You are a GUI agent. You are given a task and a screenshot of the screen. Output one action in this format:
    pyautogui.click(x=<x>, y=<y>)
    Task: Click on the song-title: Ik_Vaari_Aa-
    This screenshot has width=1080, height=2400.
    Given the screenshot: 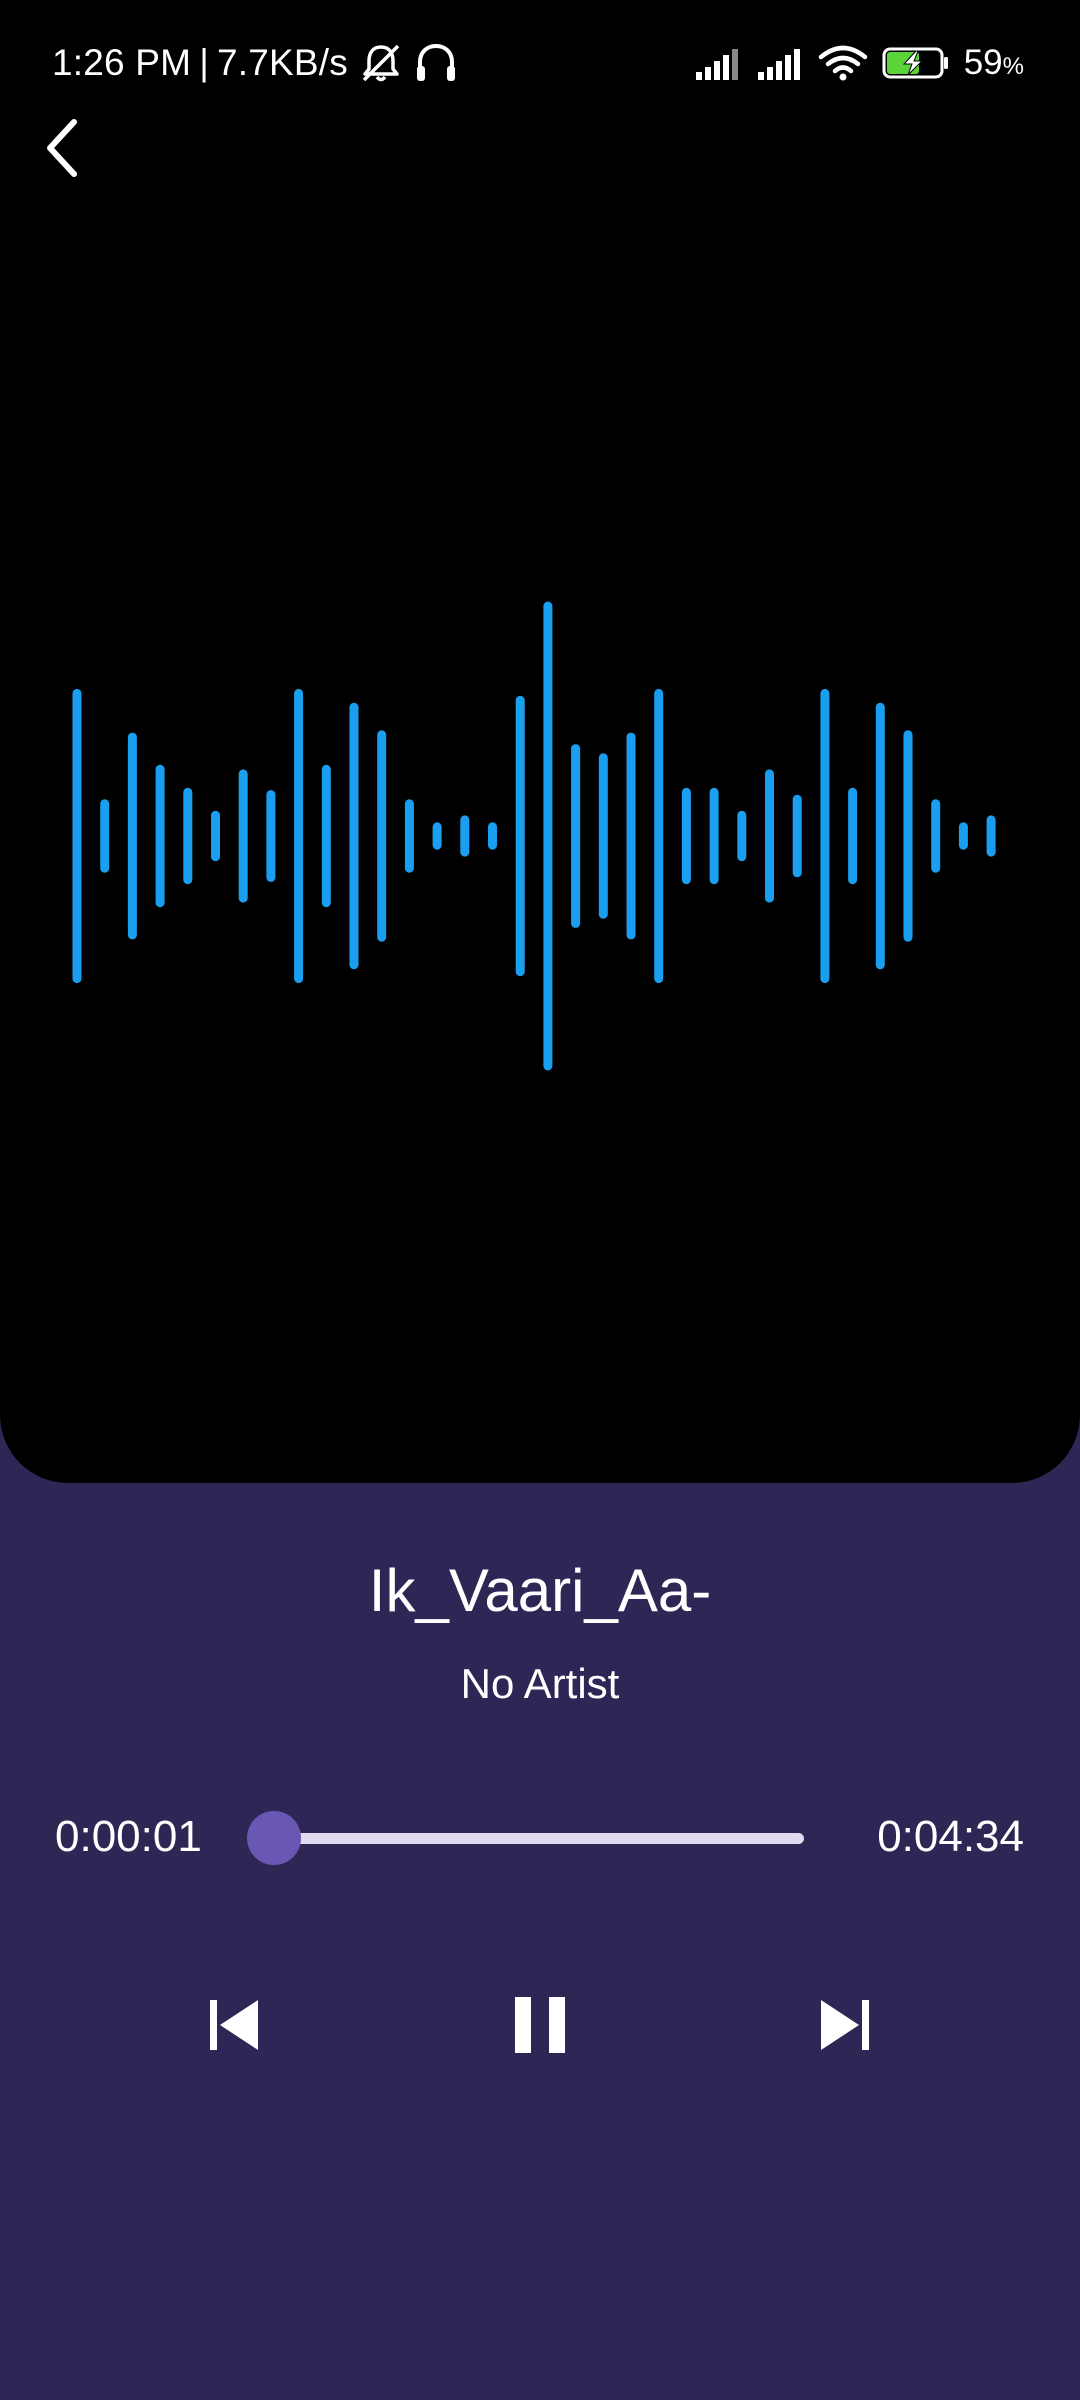 What is the action you would take?
    pyautogui.click(x=540, y=1590)
    